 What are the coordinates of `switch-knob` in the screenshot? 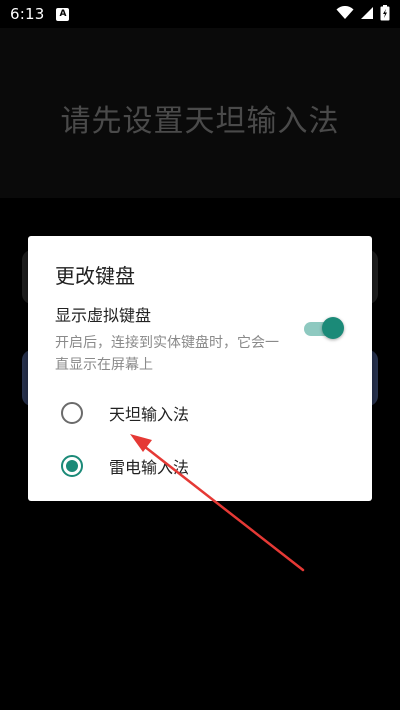 It's located at (333, 328).